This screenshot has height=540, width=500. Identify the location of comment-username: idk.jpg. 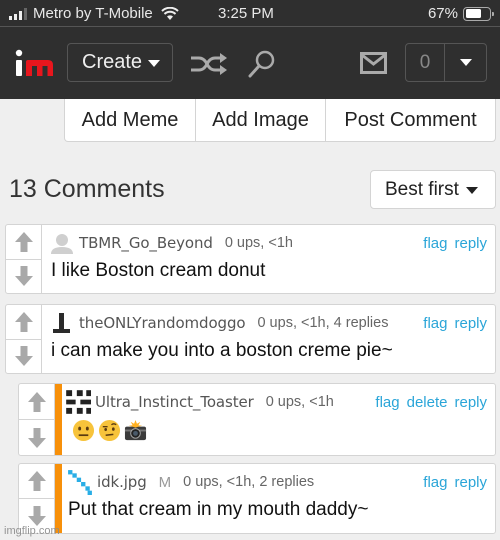
(122, 482).